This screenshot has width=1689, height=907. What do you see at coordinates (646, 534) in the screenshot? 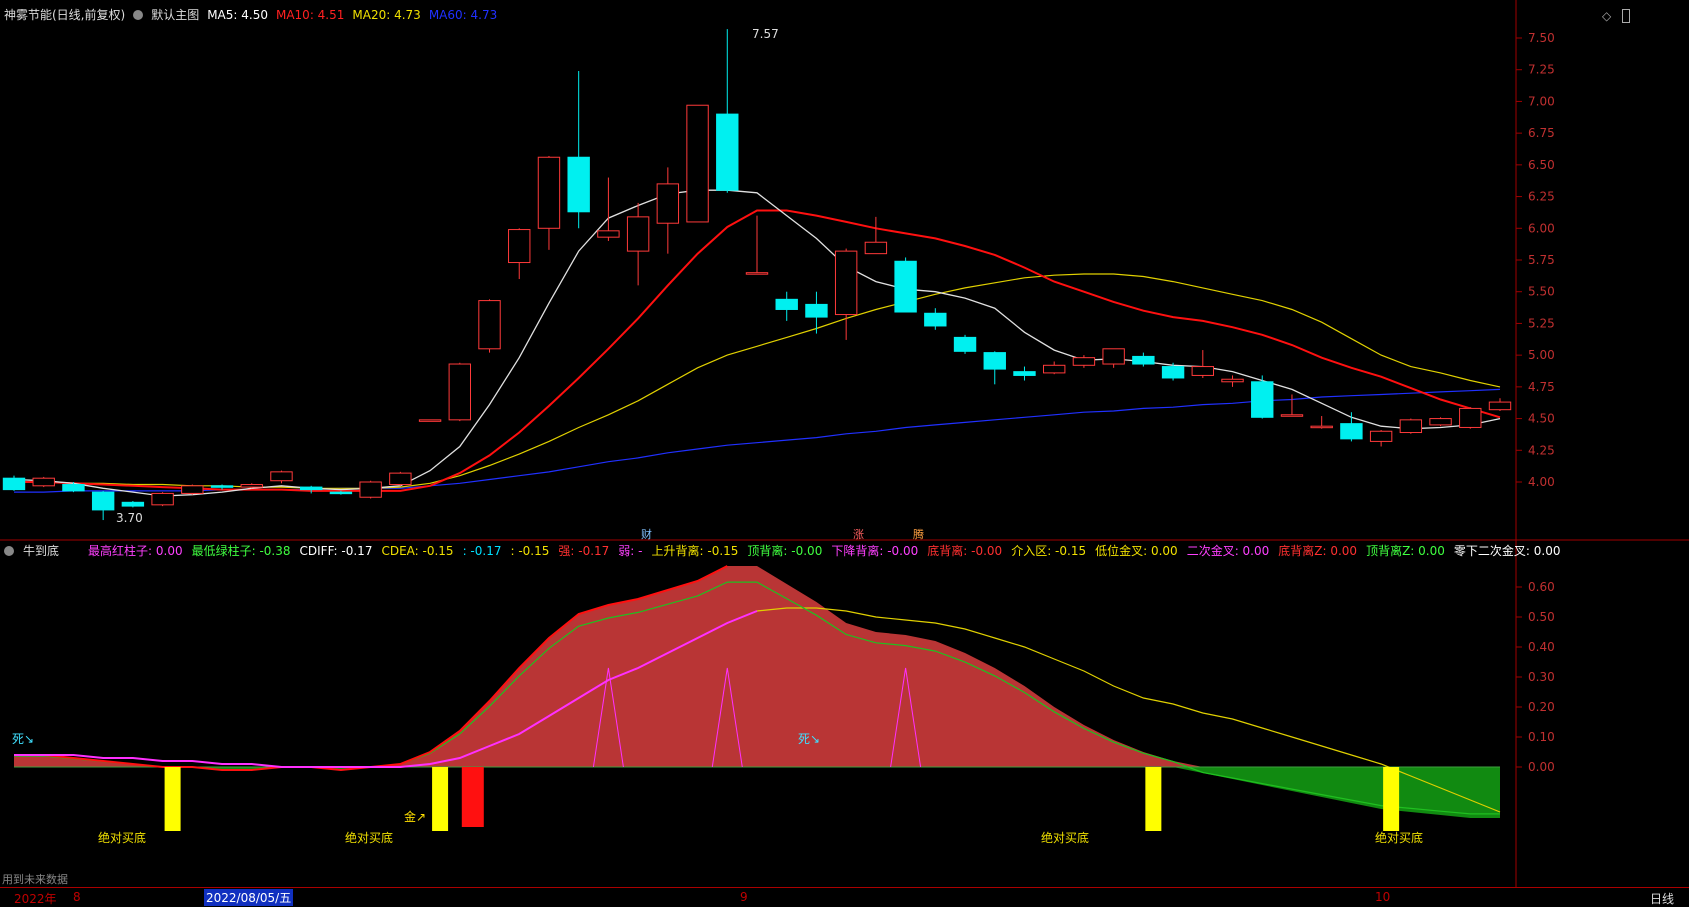
I see `event-cai-badge: 财` at bounding box center [646, 534].